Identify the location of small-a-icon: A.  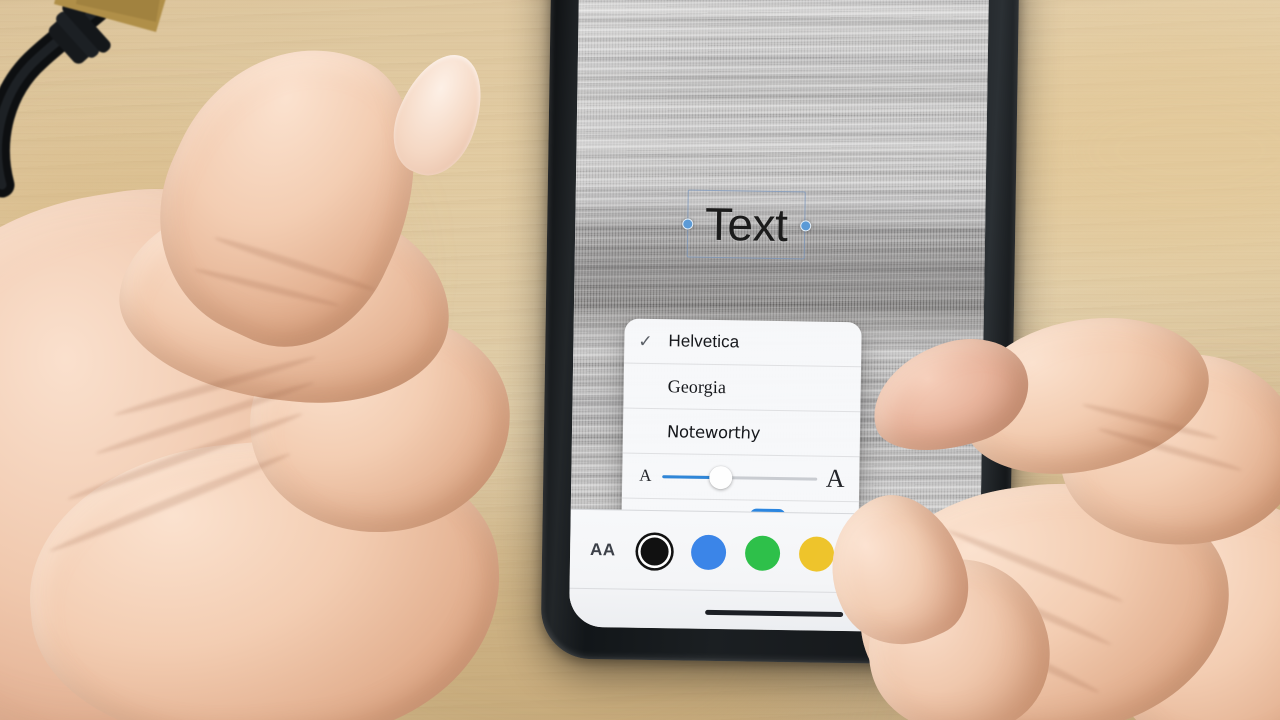
(645, 475).